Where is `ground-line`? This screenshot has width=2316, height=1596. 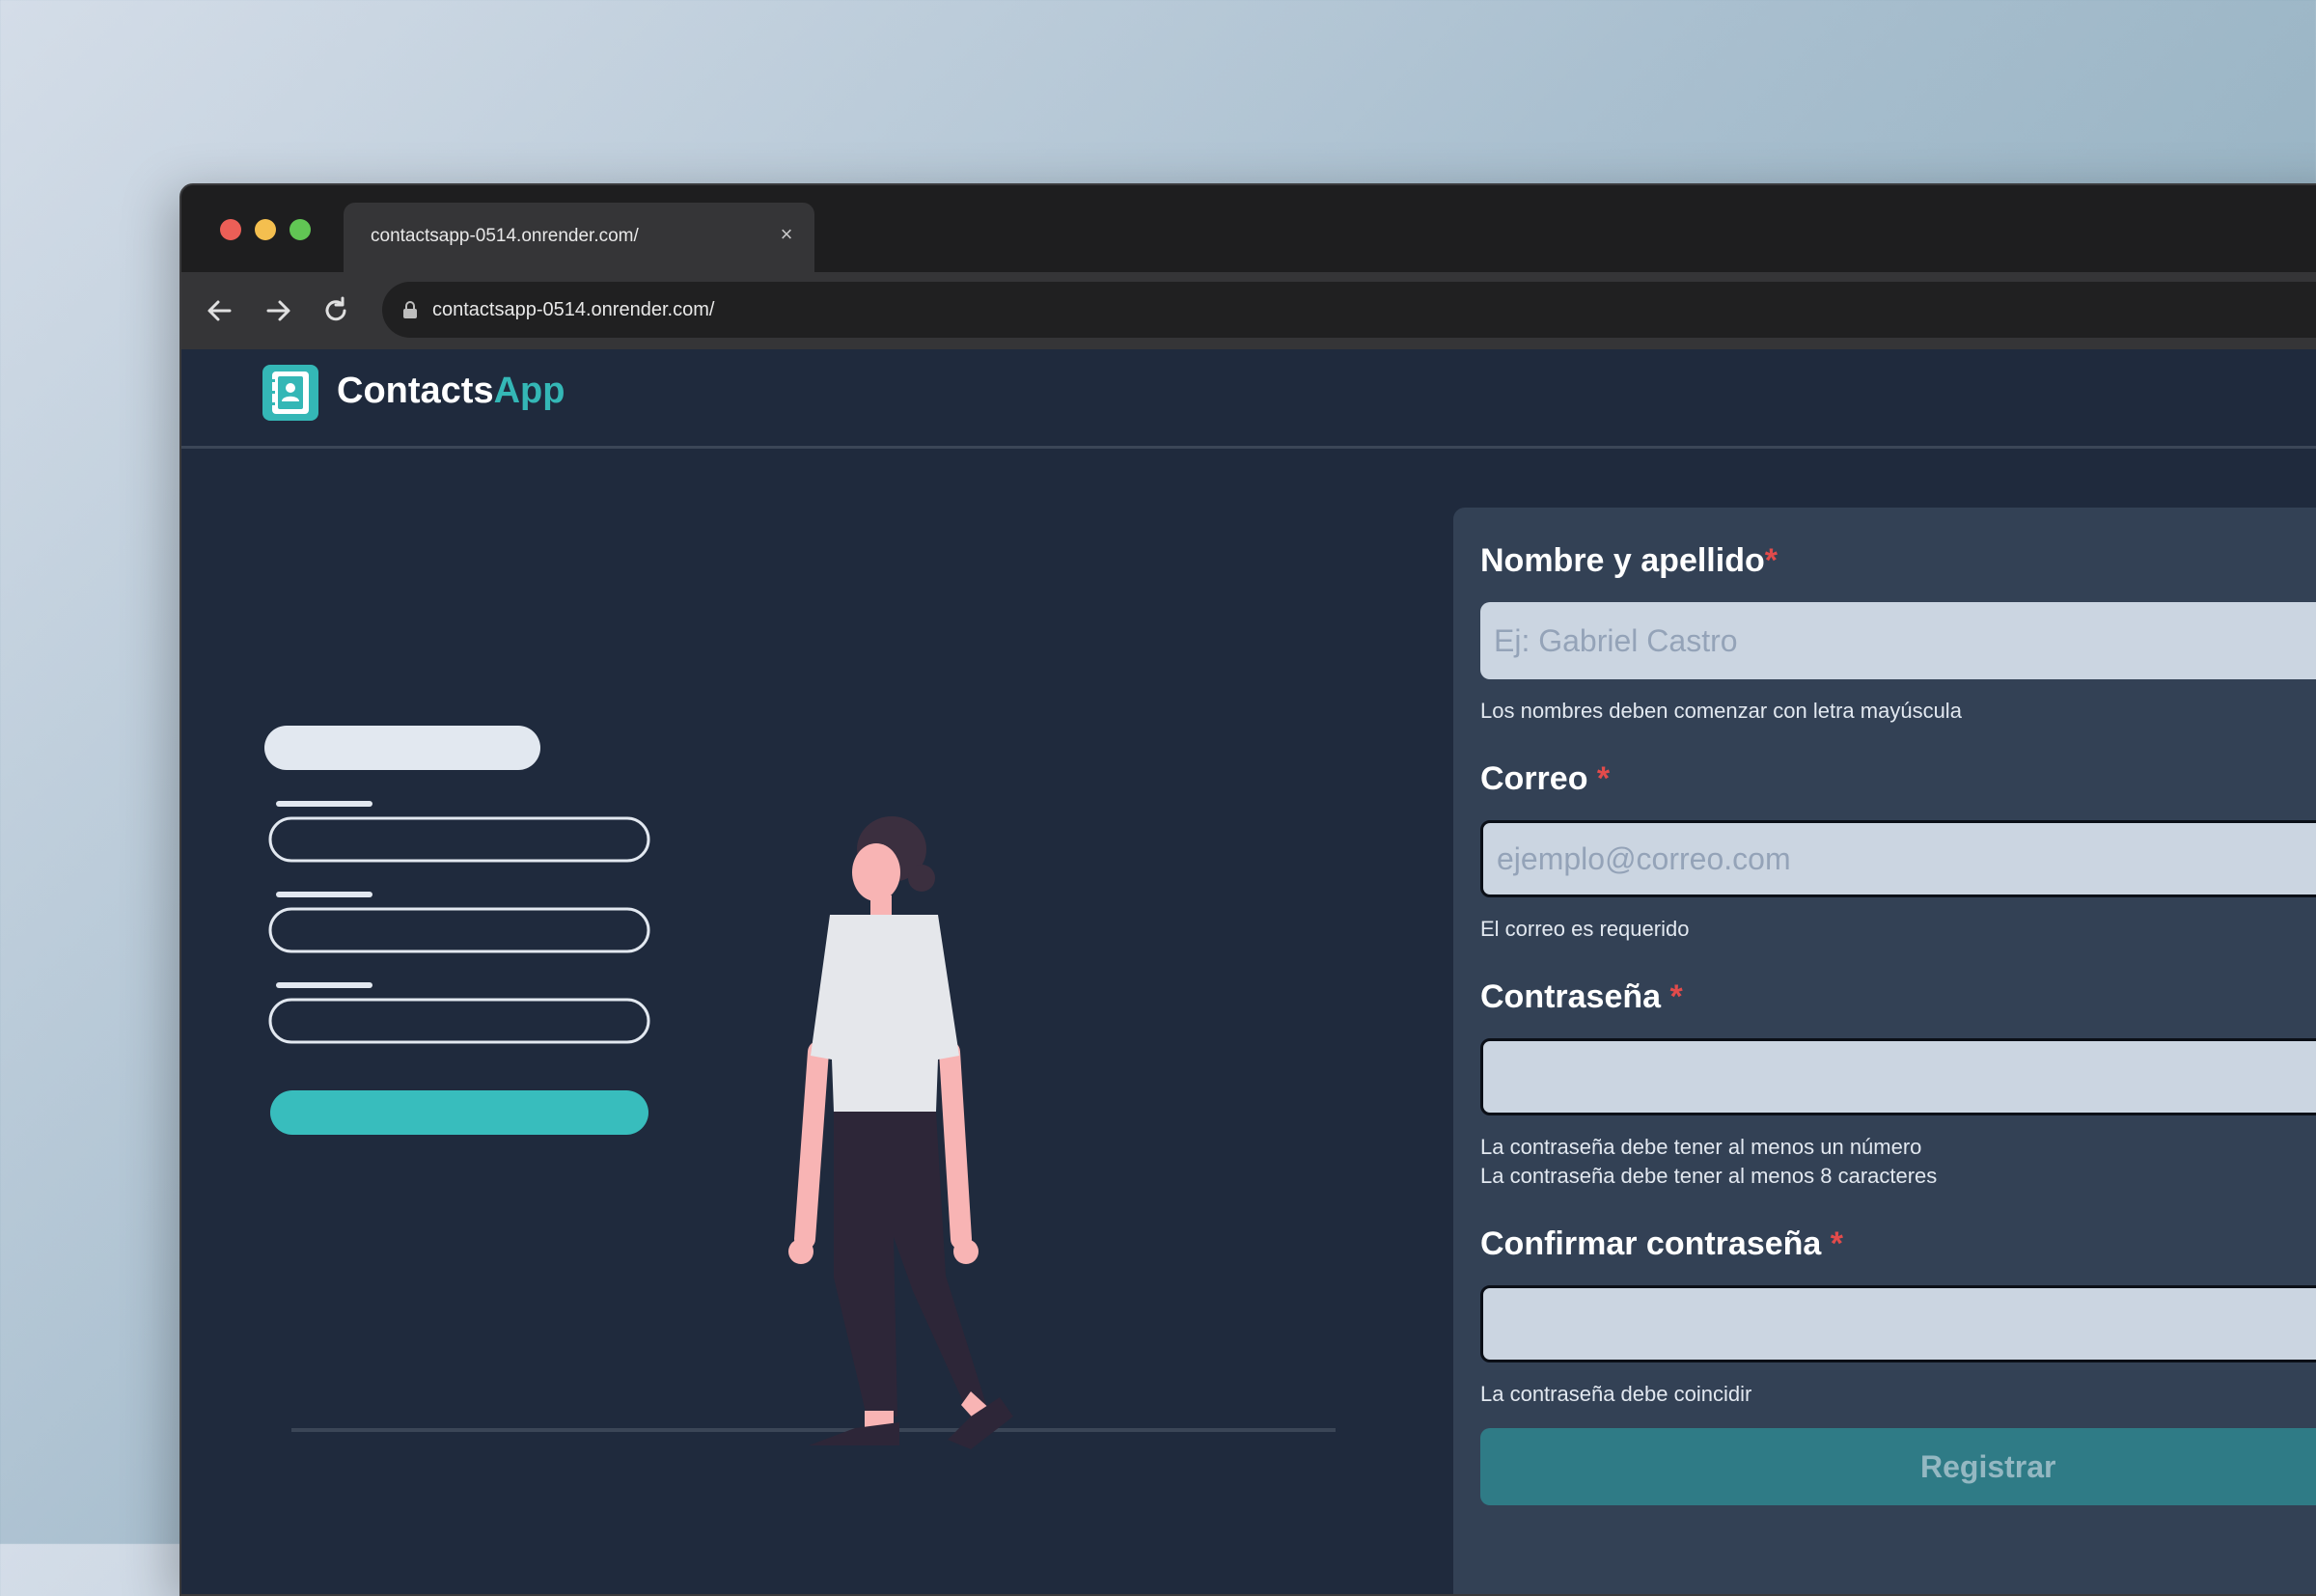 ground-line is located at coordinates (813, 1430).